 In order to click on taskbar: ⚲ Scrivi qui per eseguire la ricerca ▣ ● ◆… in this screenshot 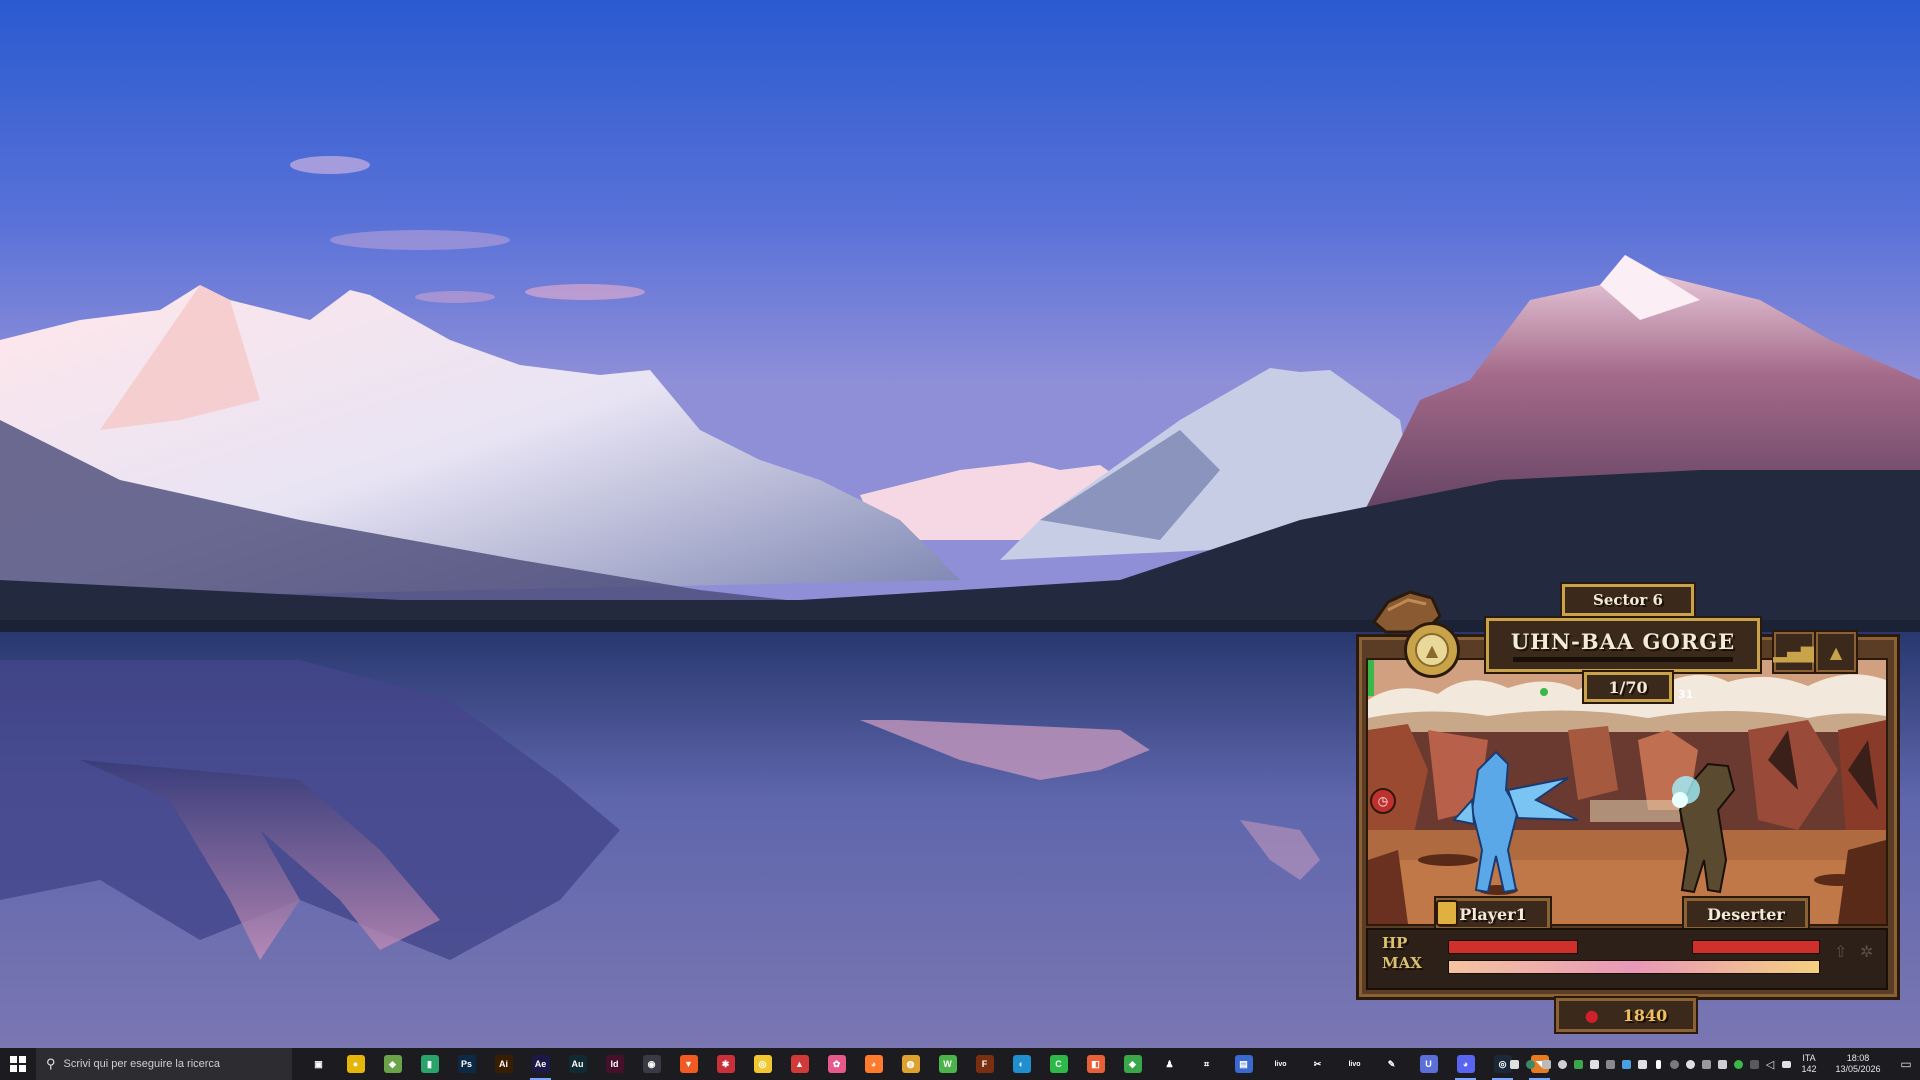, I will do `click(960, 1064)`.